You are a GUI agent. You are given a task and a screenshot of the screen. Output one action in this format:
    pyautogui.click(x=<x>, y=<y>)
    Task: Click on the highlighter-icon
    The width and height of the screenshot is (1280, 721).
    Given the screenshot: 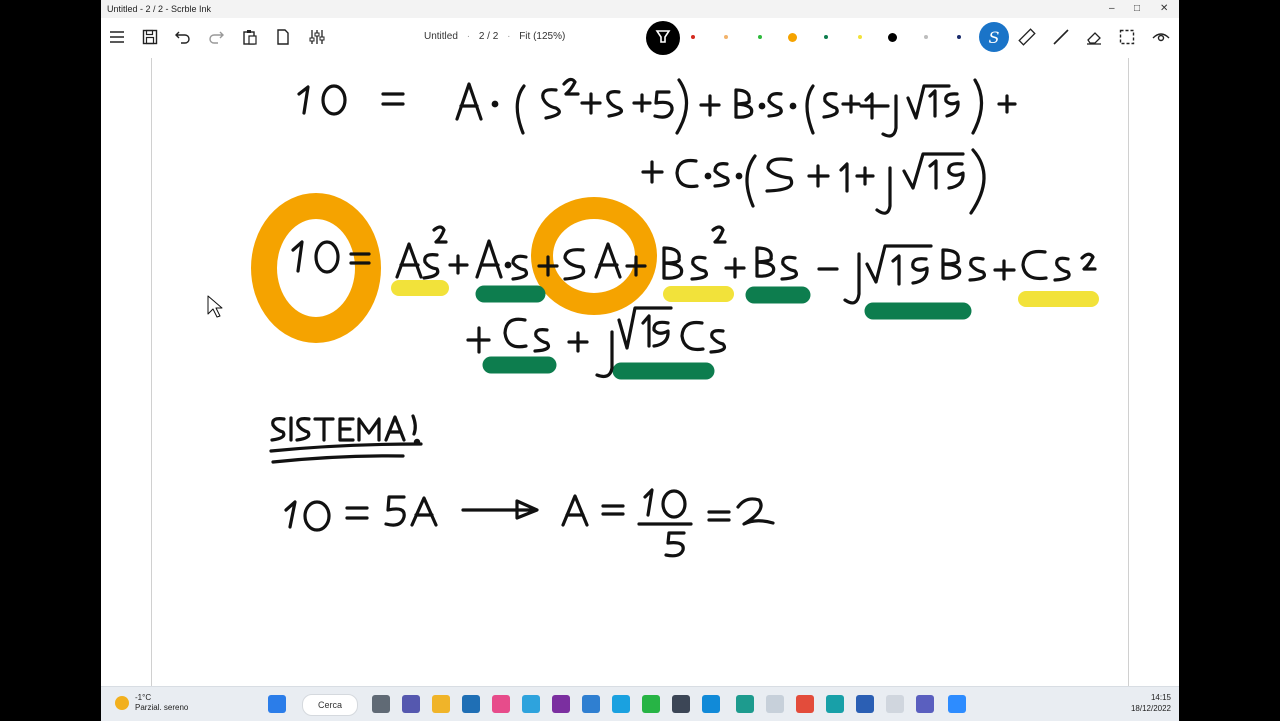 What is the action you would take?
    pyautogui.click(x=663, y=38)
    